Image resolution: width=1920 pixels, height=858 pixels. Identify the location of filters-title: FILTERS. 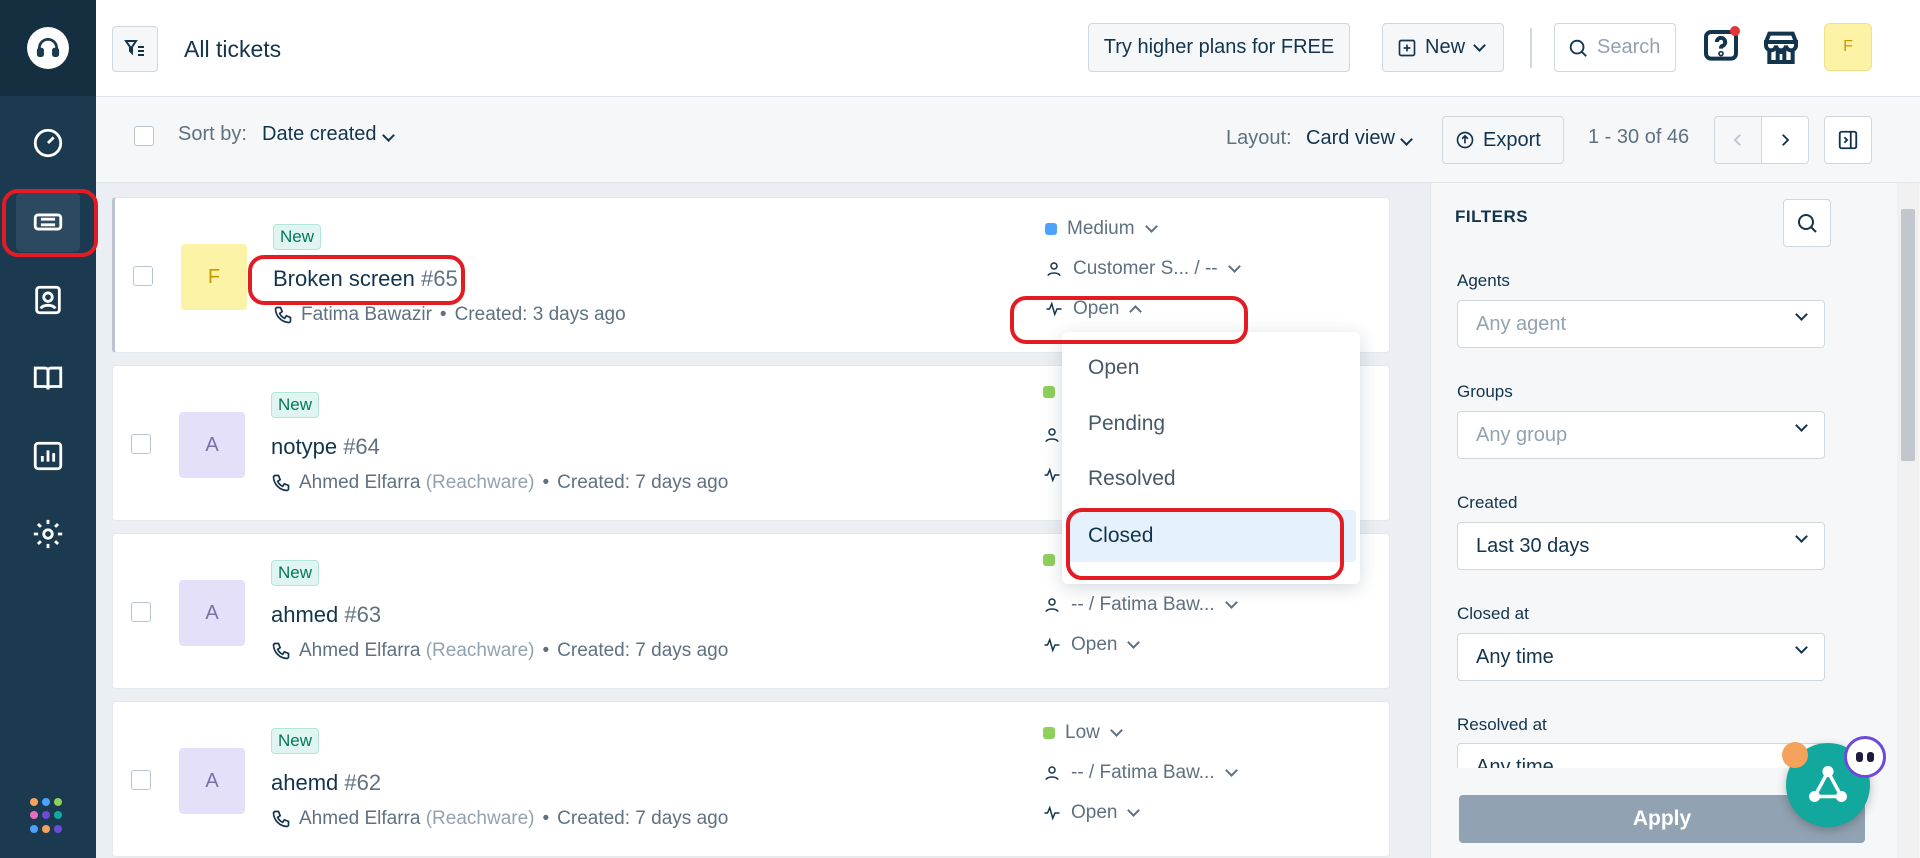
(1492, 216).